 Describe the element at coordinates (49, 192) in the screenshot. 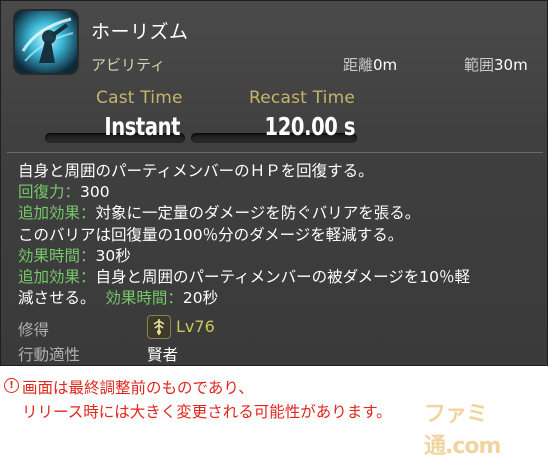

I see `potency-label: 回復力：` at that location.